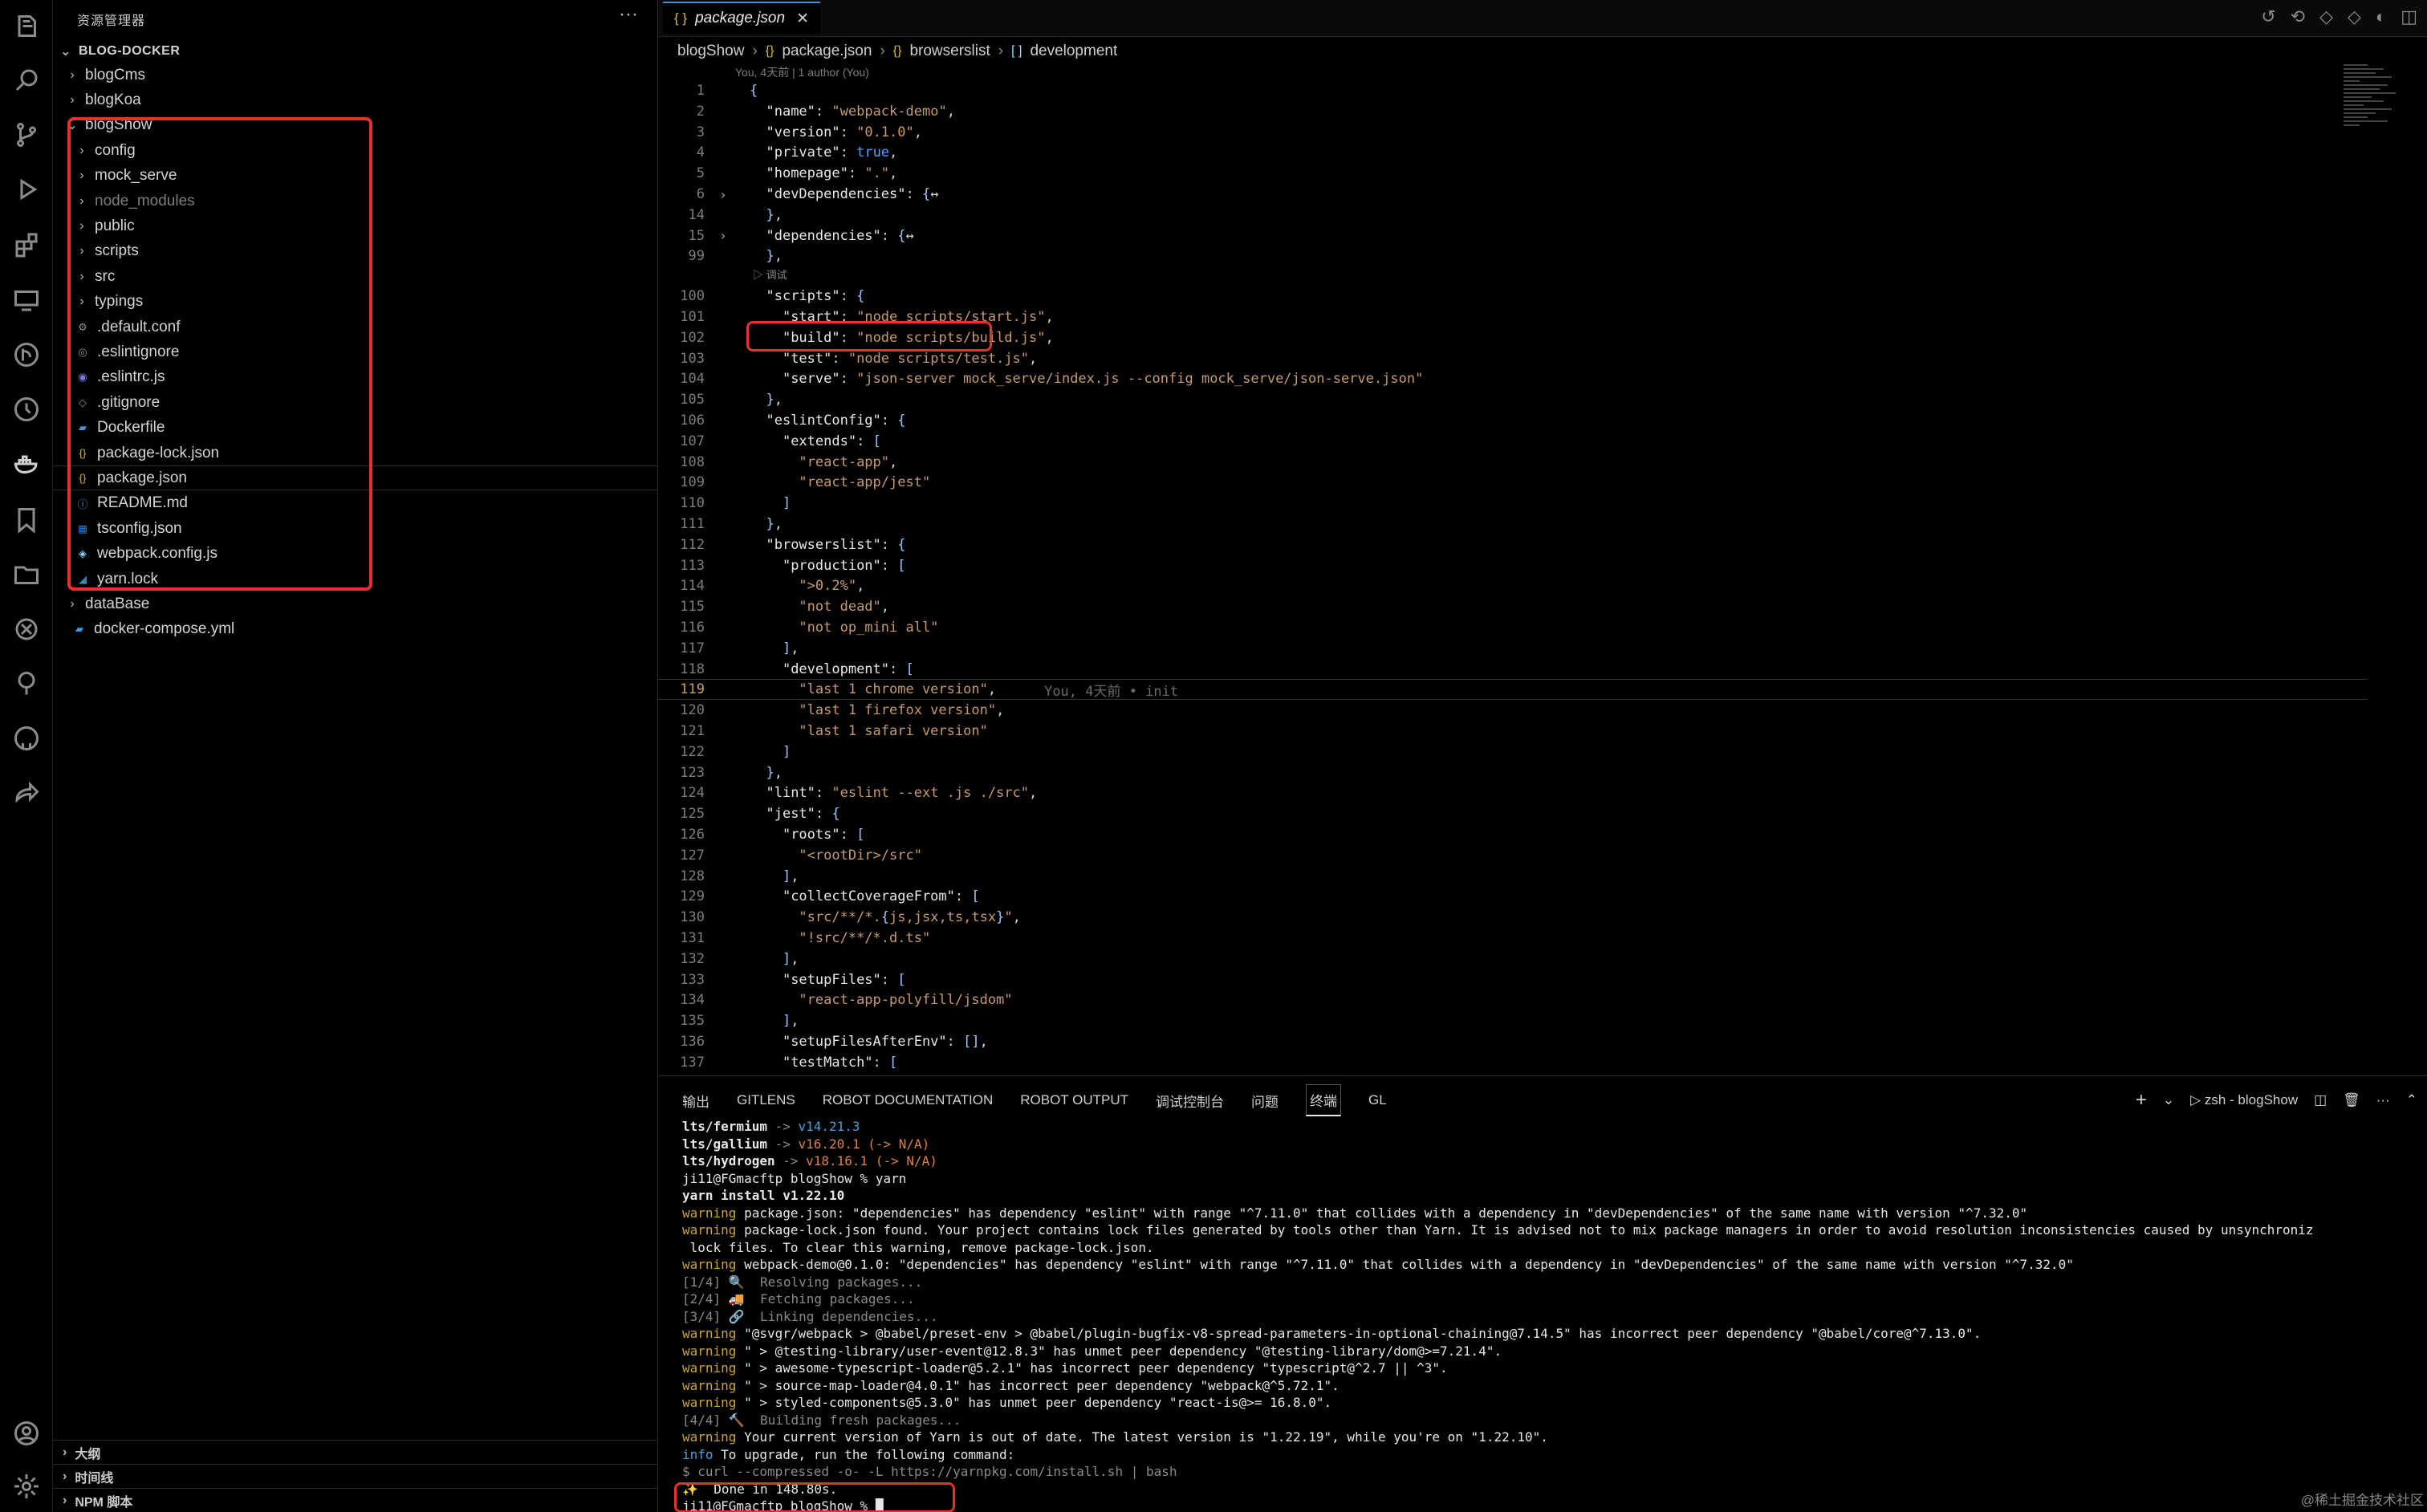  Describe the element at coordinates (1513, 462) in the screenshot. I see `code-line: 108 "react-app",` at that location.